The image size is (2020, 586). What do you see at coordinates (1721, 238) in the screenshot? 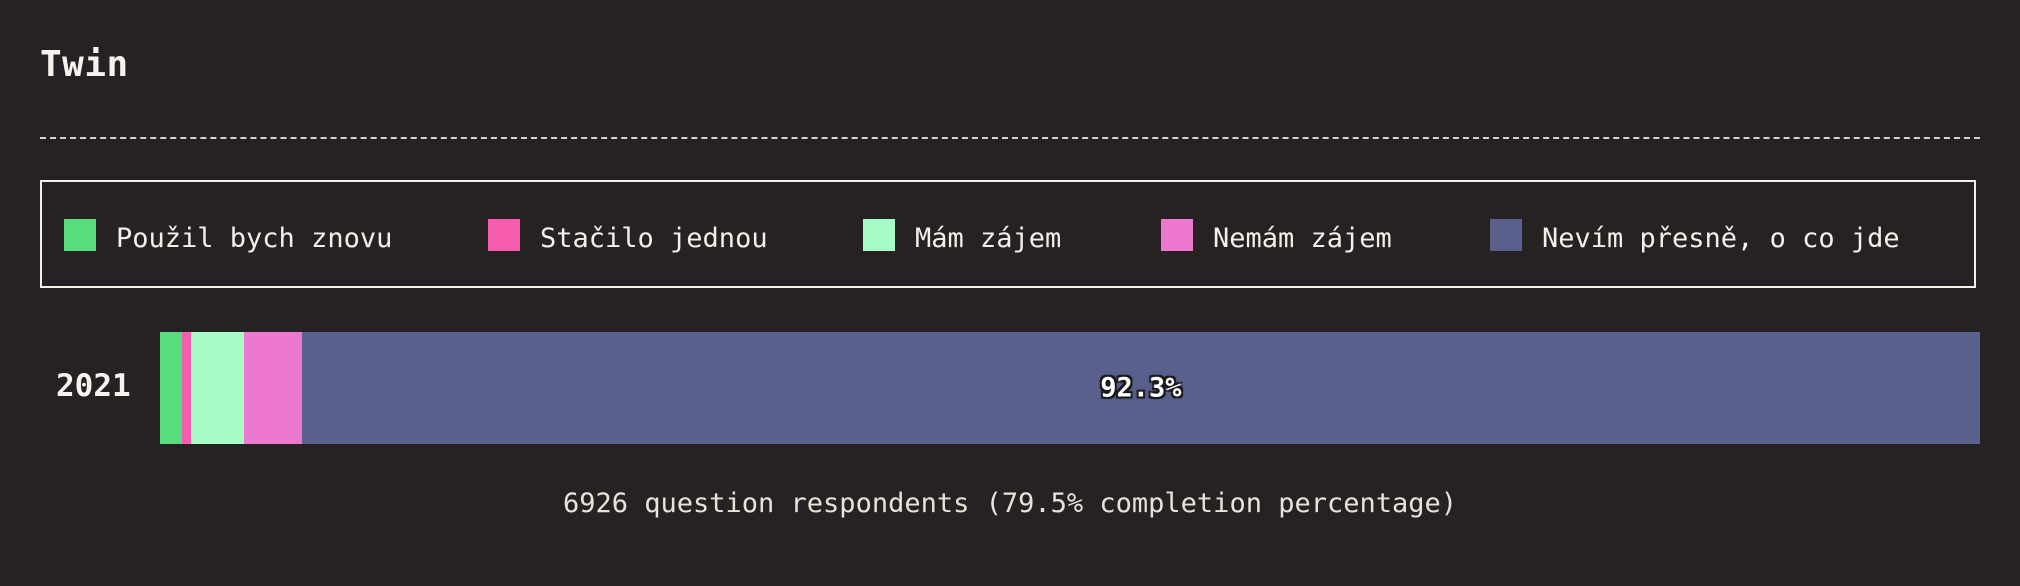
I see `legend-label-nevim: Nevím přesně, o co jde` at bounding box center [1721, 238].